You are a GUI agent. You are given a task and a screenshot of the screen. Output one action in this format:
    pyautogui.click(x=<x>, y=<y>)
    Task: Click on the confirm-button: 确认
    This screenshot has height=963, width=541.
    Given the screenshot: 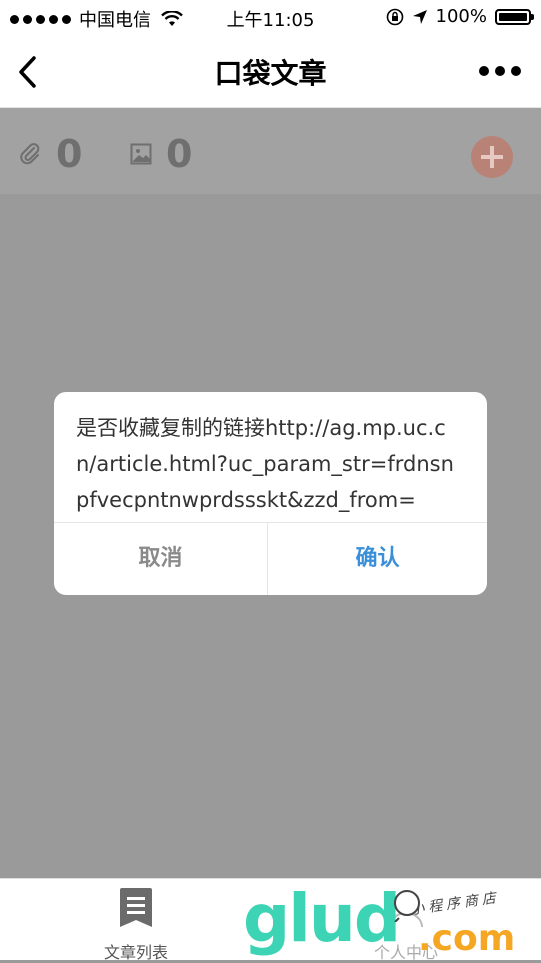 What is the action you would take?
    pyautogui.click(x=377, y=559)
    